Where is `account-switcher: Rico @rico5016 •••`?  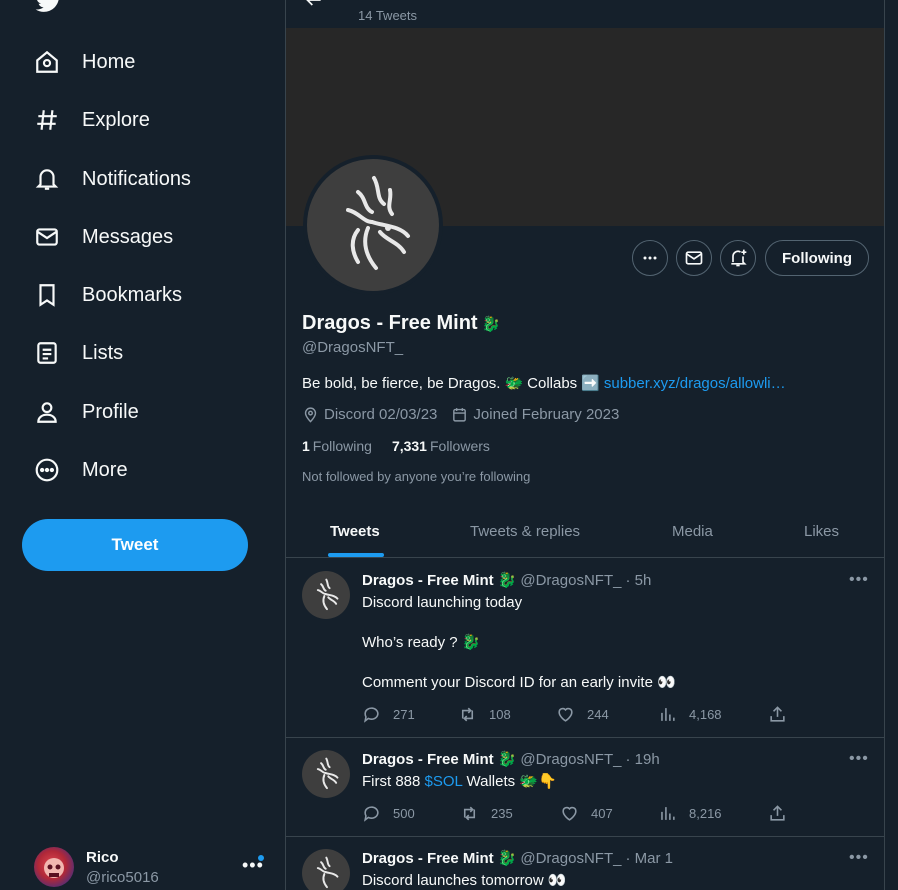
account-switcher: Rico @rico5016 ••• is located at coordinates (154, 867).